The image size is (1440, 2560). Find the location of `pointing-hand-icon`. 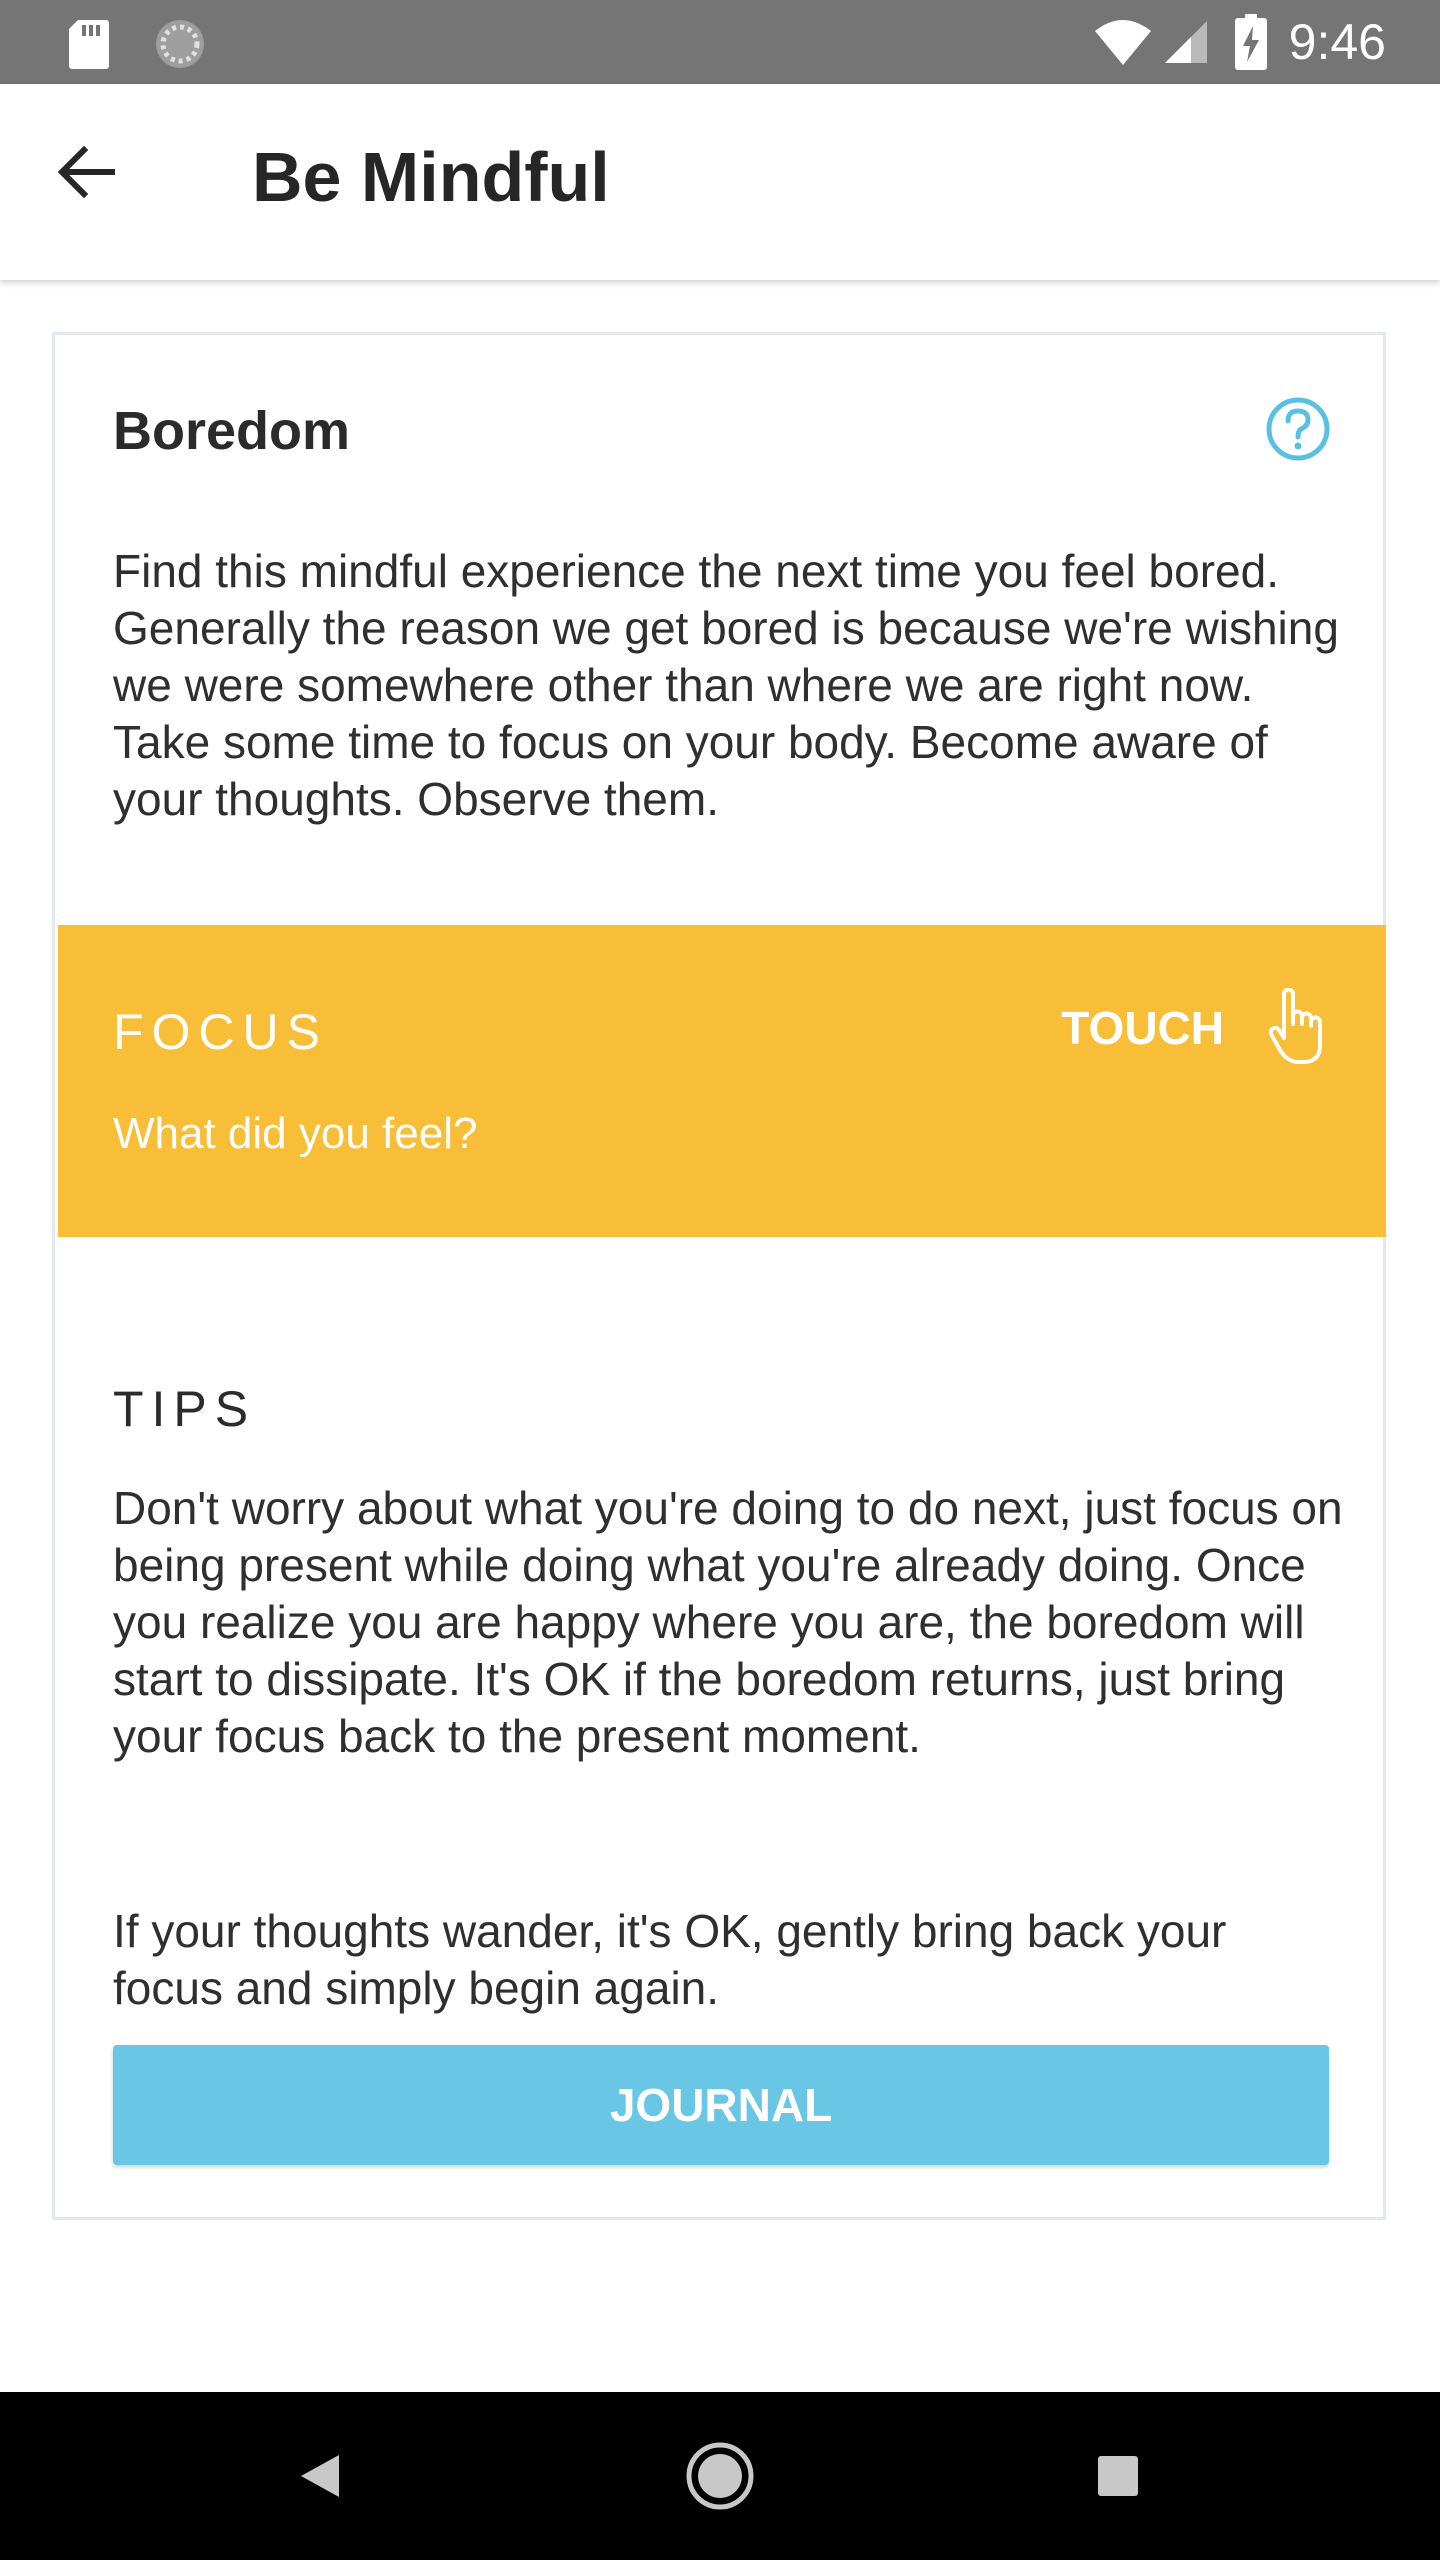

pointing-hand-icon is located at coordinates (1295, 1026).